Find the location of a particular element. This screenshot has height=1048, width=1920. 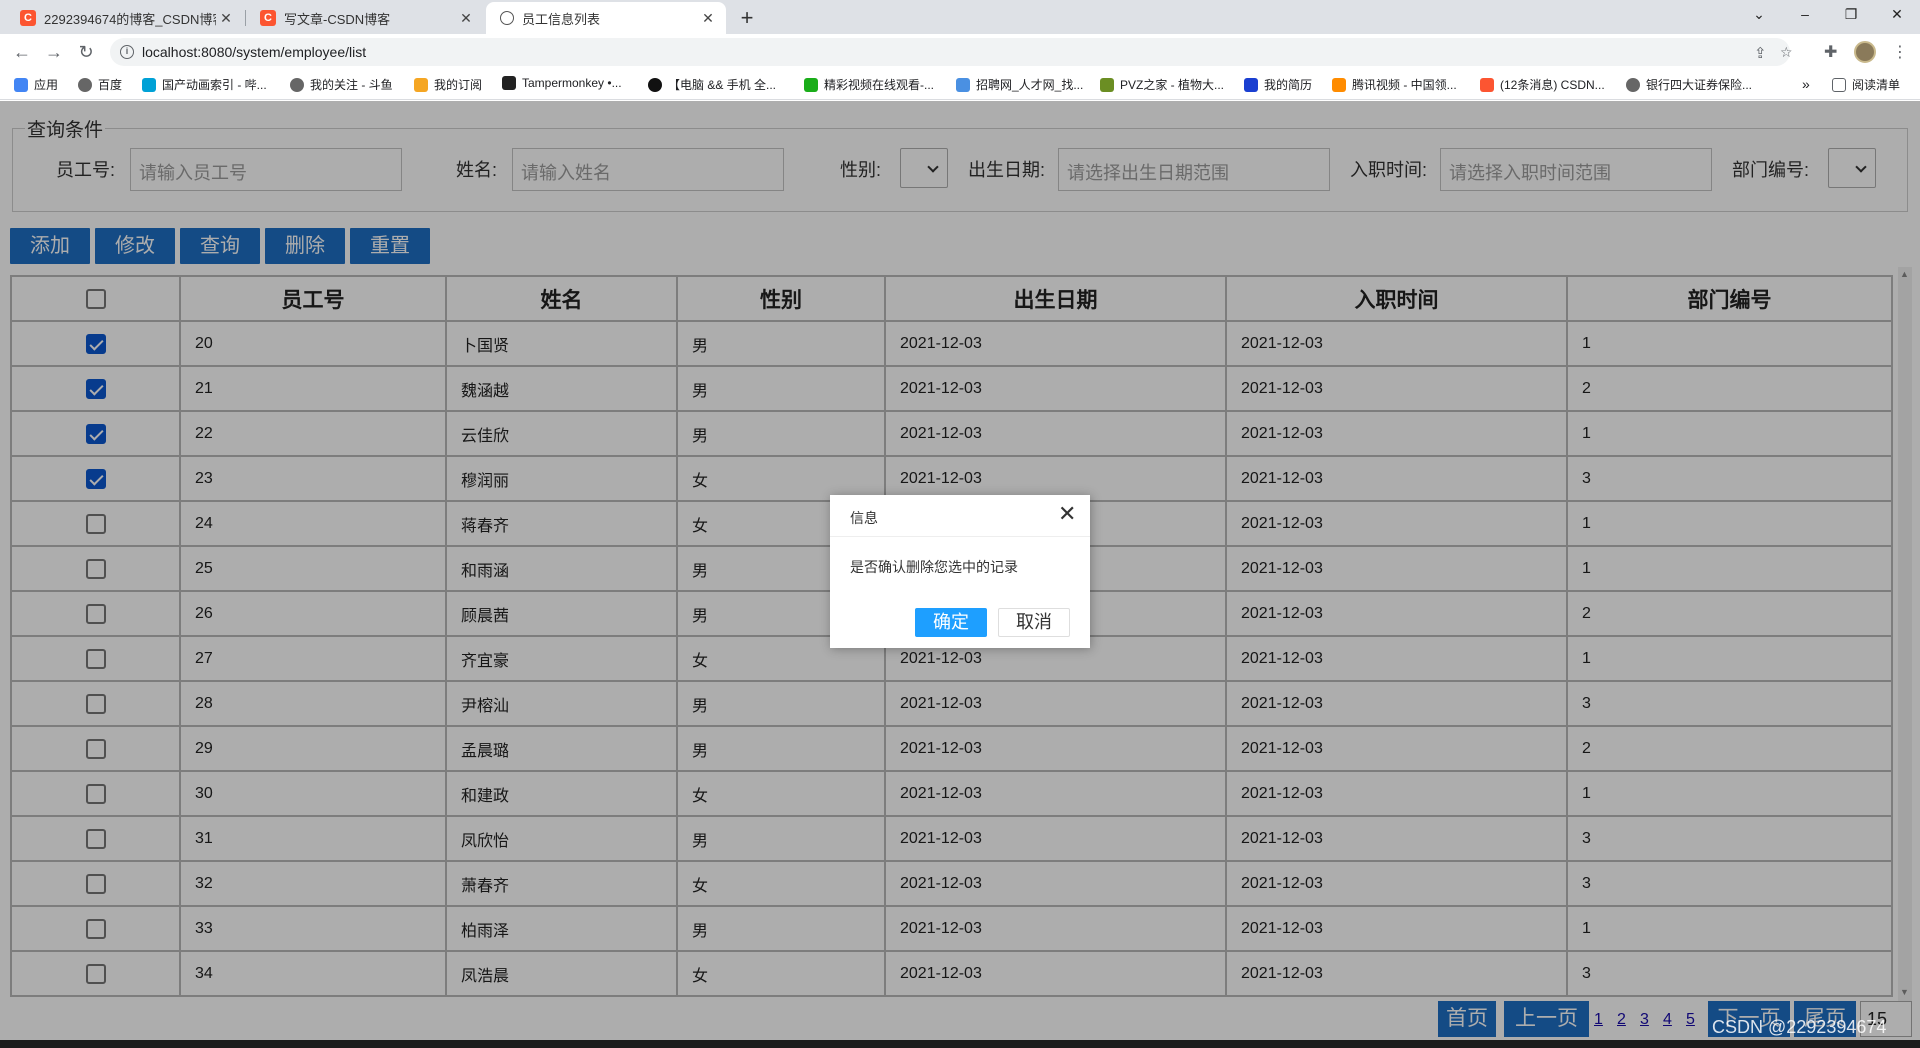

subscribe-icon is located at coordinates (421, 84).